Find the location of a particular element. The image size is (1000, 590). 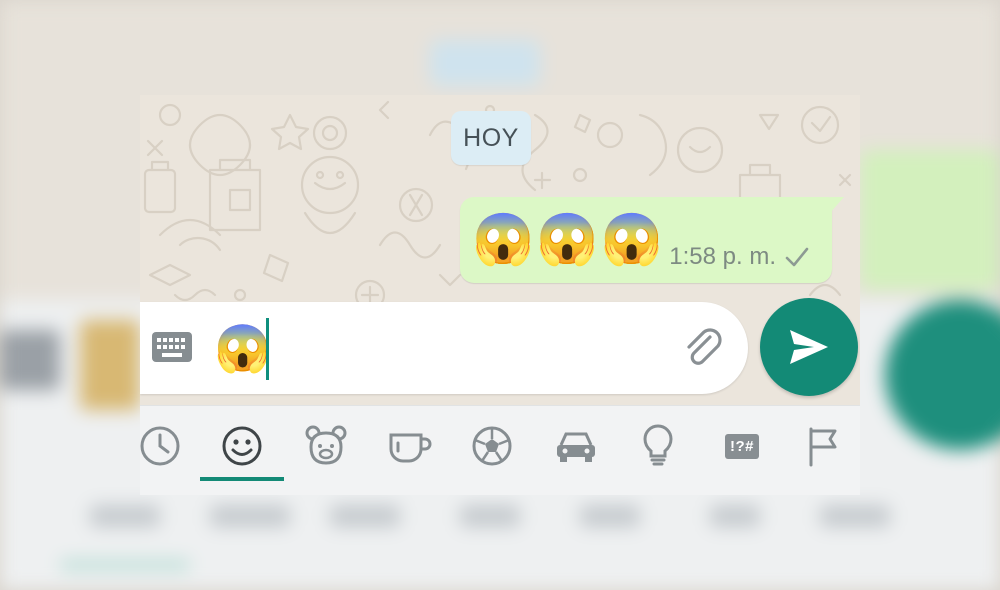

date-chip: HOY is located at coordinates (491, 138).